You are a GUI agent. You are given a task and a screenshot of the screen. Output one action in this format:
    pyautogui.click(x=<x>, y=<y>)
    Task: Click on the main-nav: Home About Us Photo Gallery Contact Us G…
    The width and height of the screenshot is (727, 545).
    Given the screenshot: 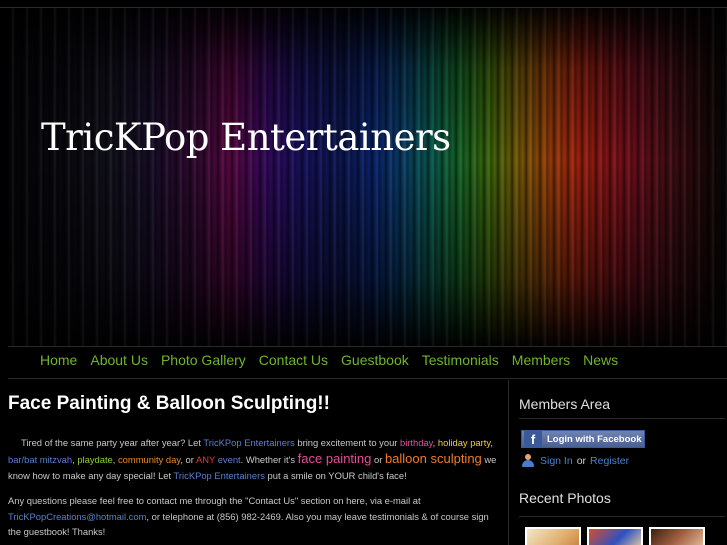 What is the action you would take?
    pyautogui.click(x=335, y=362)
    